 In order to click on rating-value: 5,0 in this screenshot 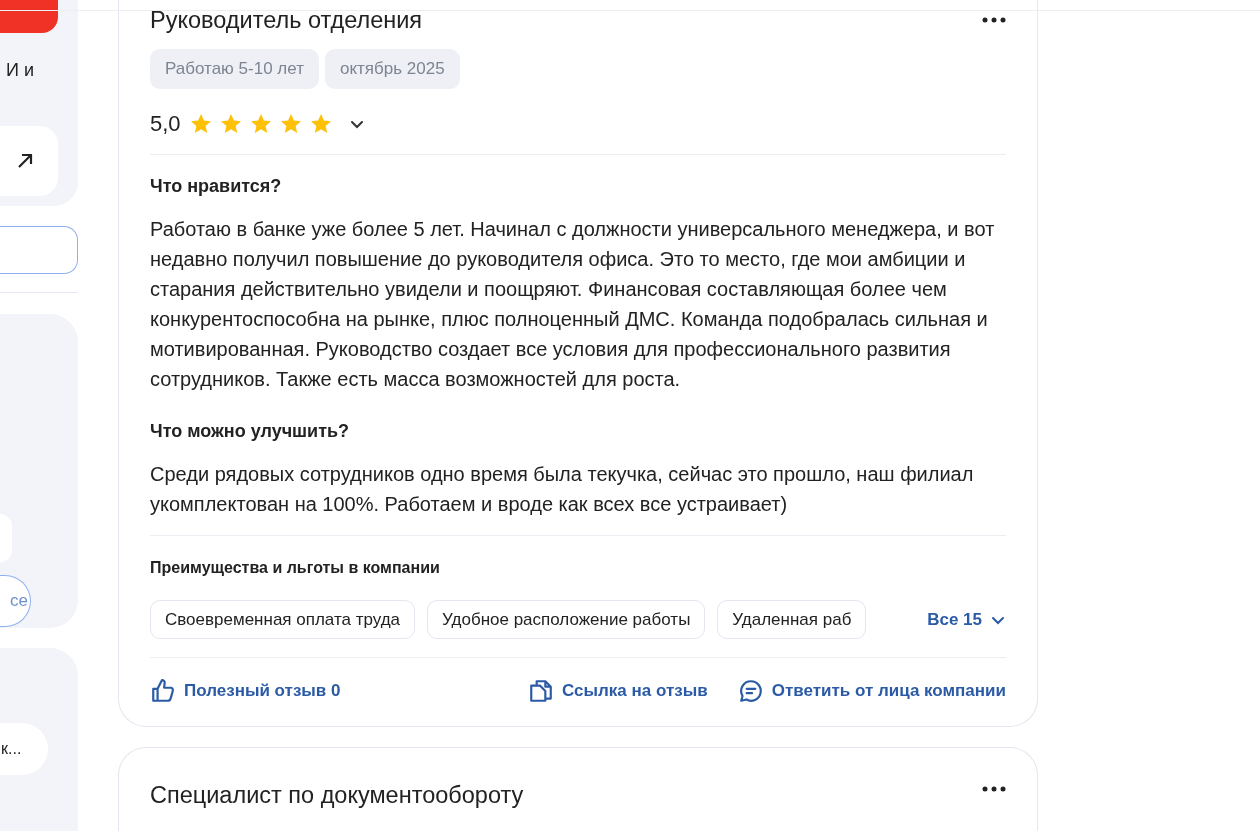, I will do `click(165, 124)`.